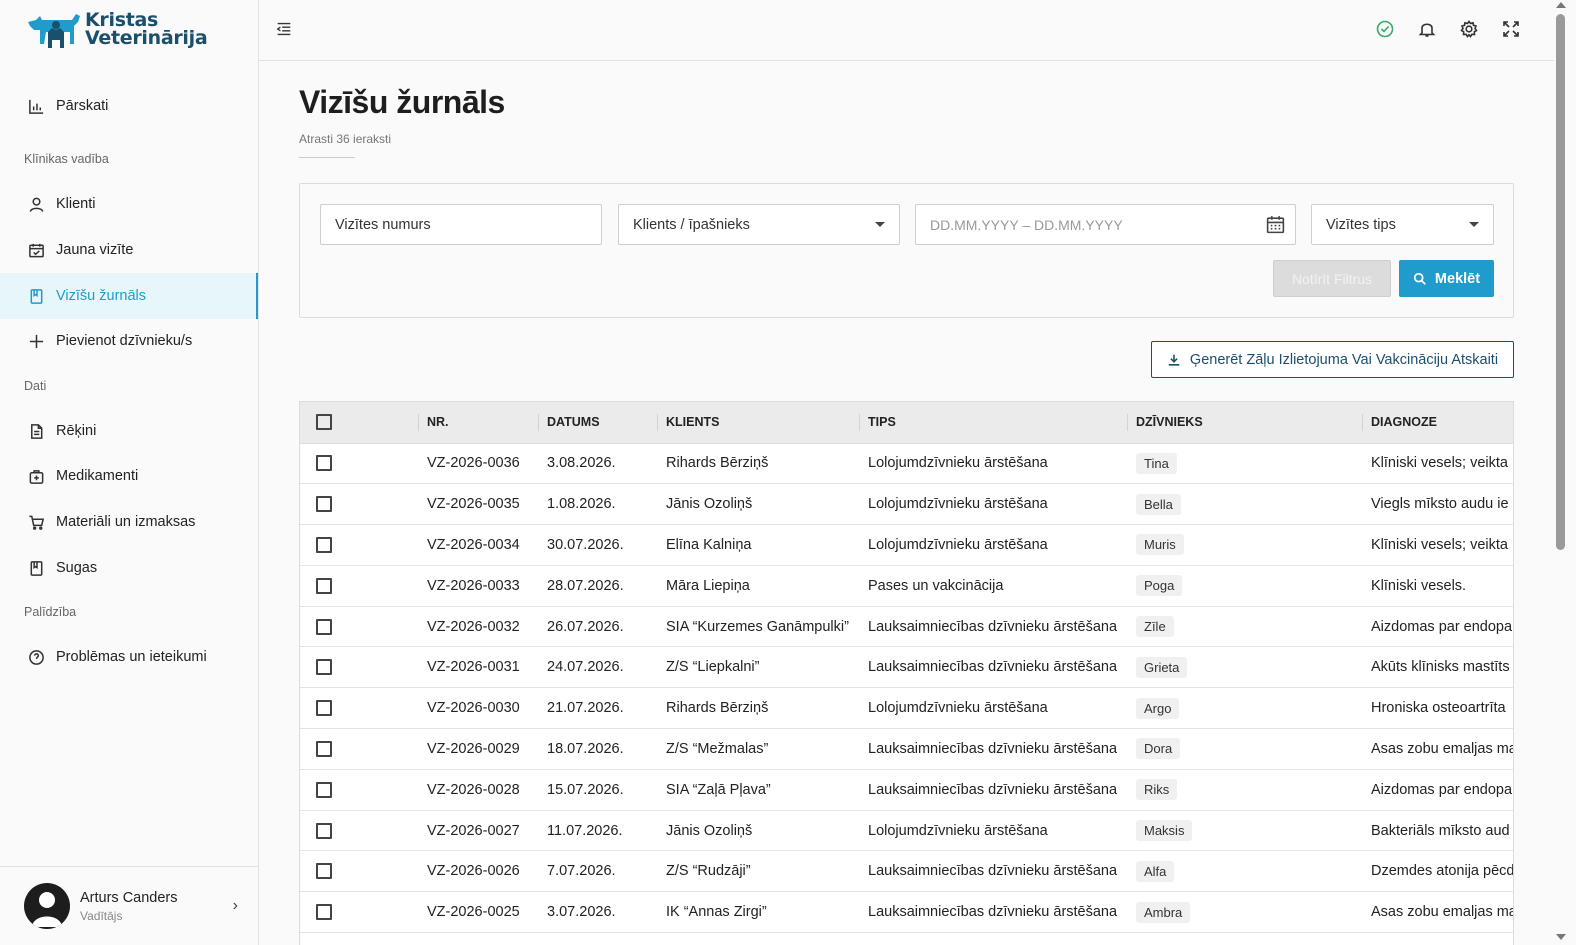 This screenshot has width=1576, height=945. I want to click on sidebar-item-label: Pievienot dzīvnieku/s, so click(124, 341).